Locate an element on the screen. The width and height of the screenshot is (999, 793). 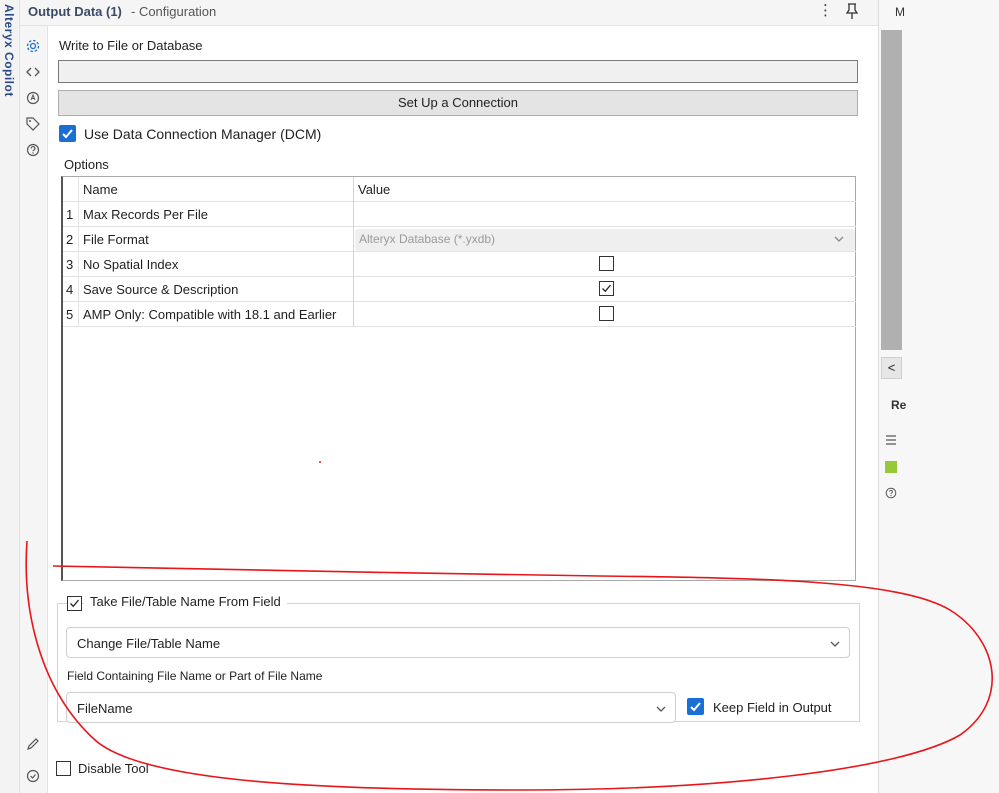
take-file-label: Take File/Table Name From Field is located at coordinates (185, 601).